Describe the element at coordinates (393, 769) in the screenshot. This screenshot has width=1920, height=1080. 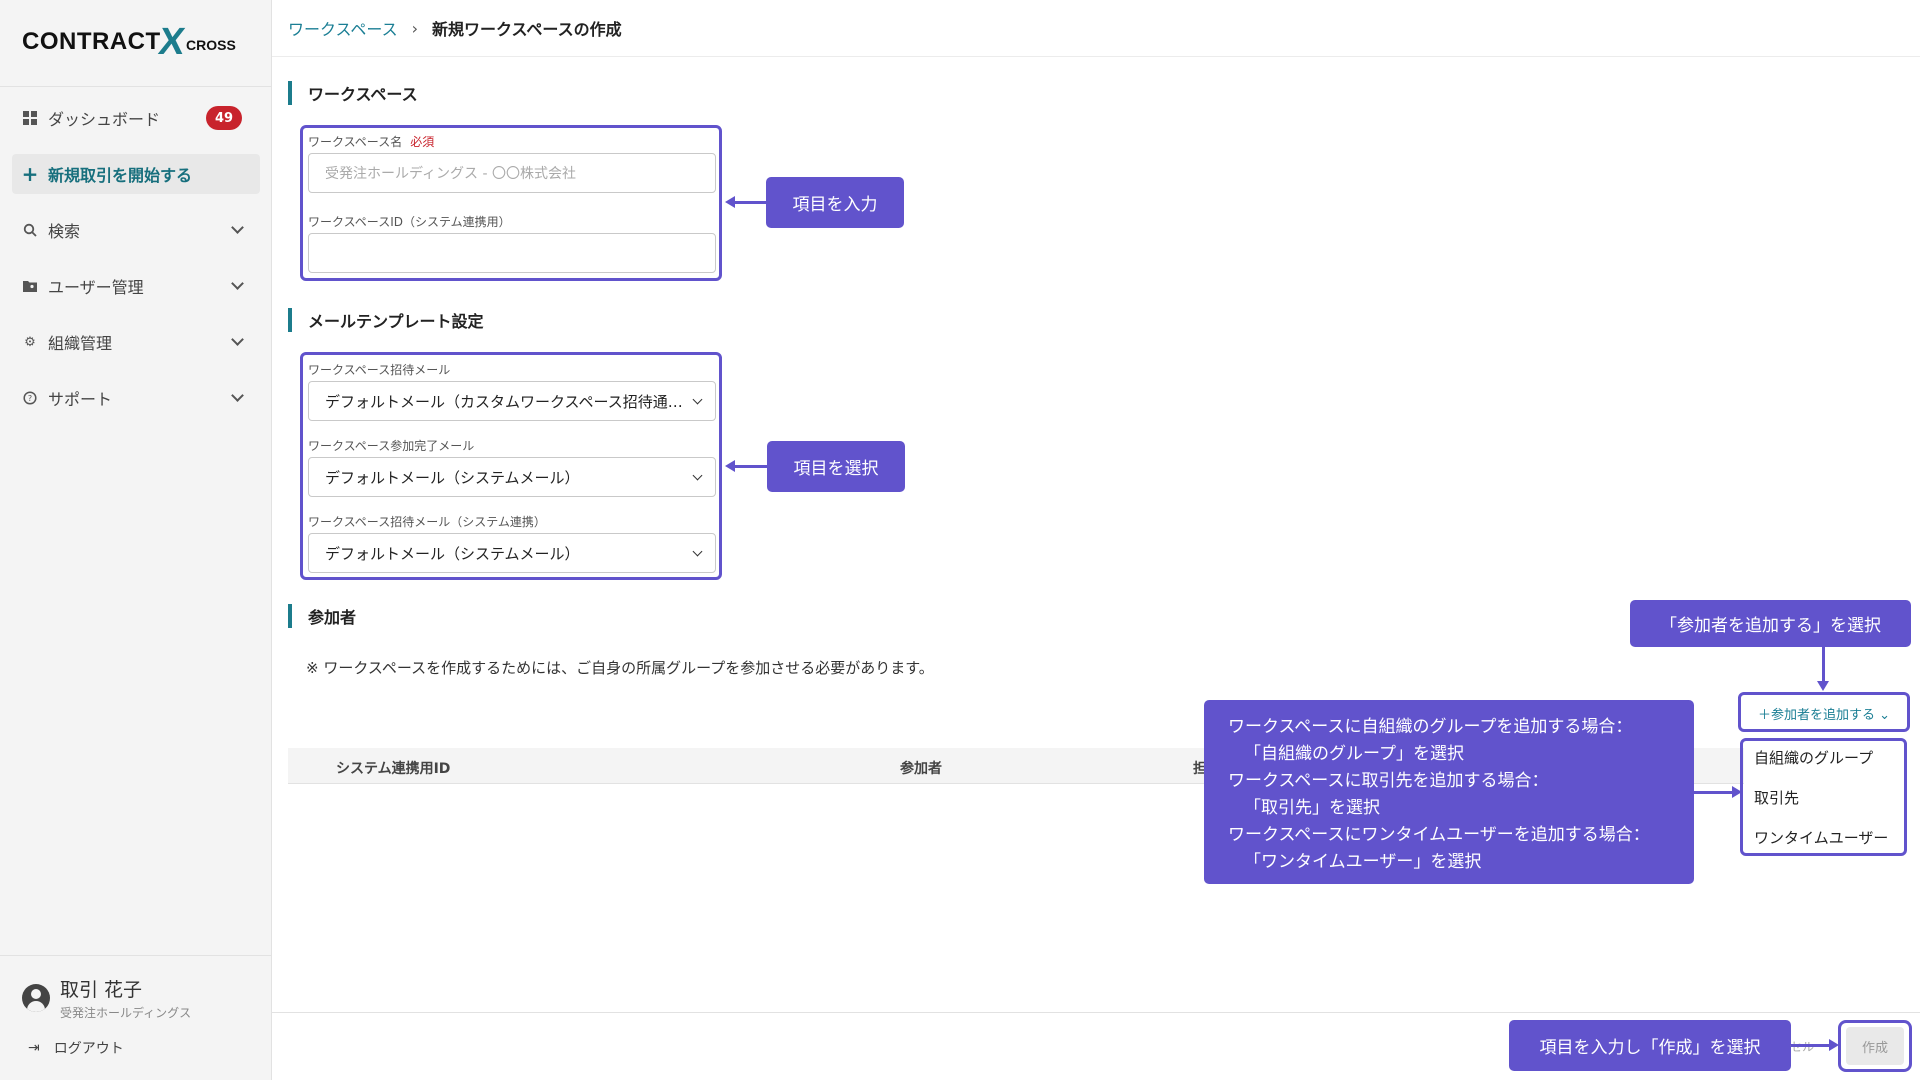
I see `column-system-id: システム連携用ID` at that location.